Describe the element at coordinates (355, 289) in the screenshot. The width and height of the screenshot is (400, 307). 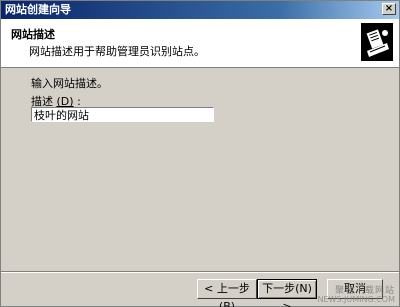
I see `cancel-button: 取消` at that location.